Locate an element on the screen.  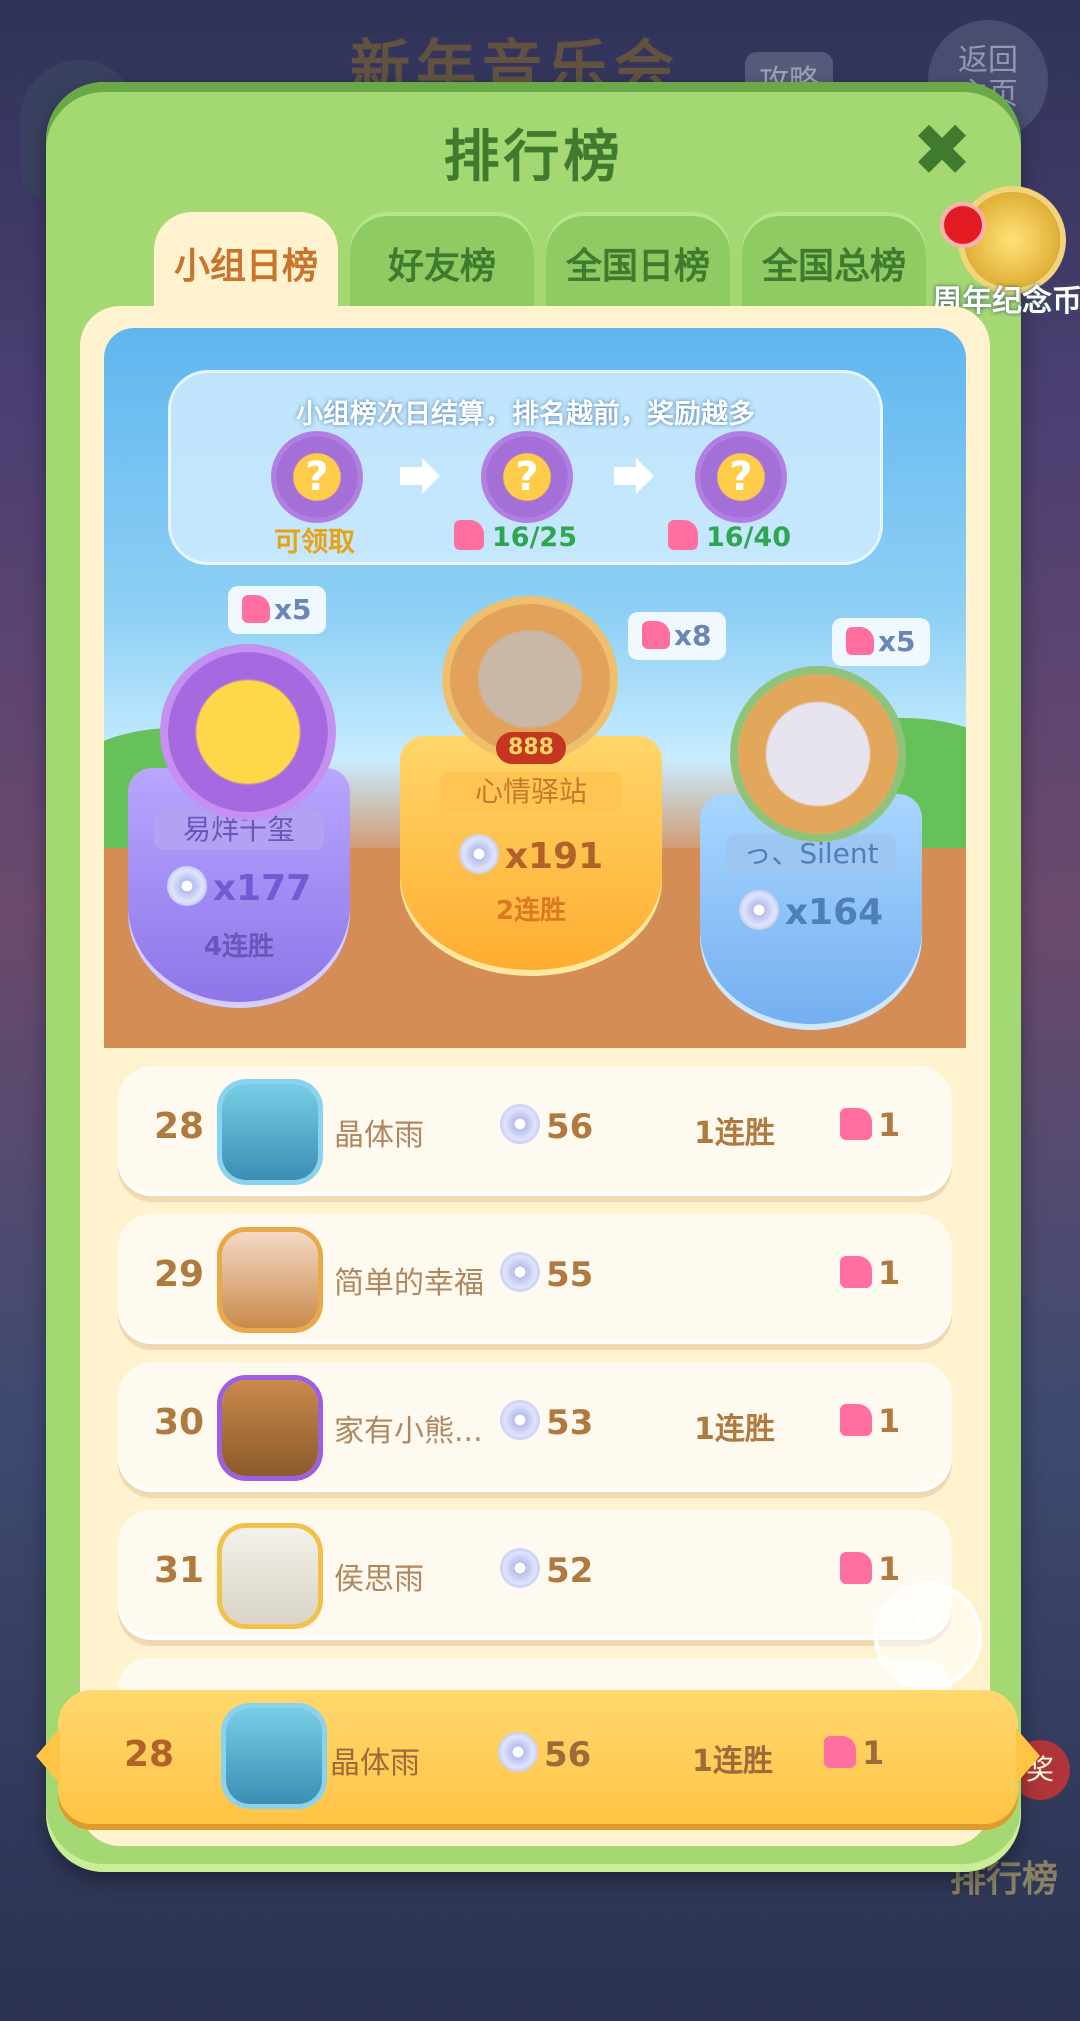
rank-number: 30 is located at coordinates (179, 1422).